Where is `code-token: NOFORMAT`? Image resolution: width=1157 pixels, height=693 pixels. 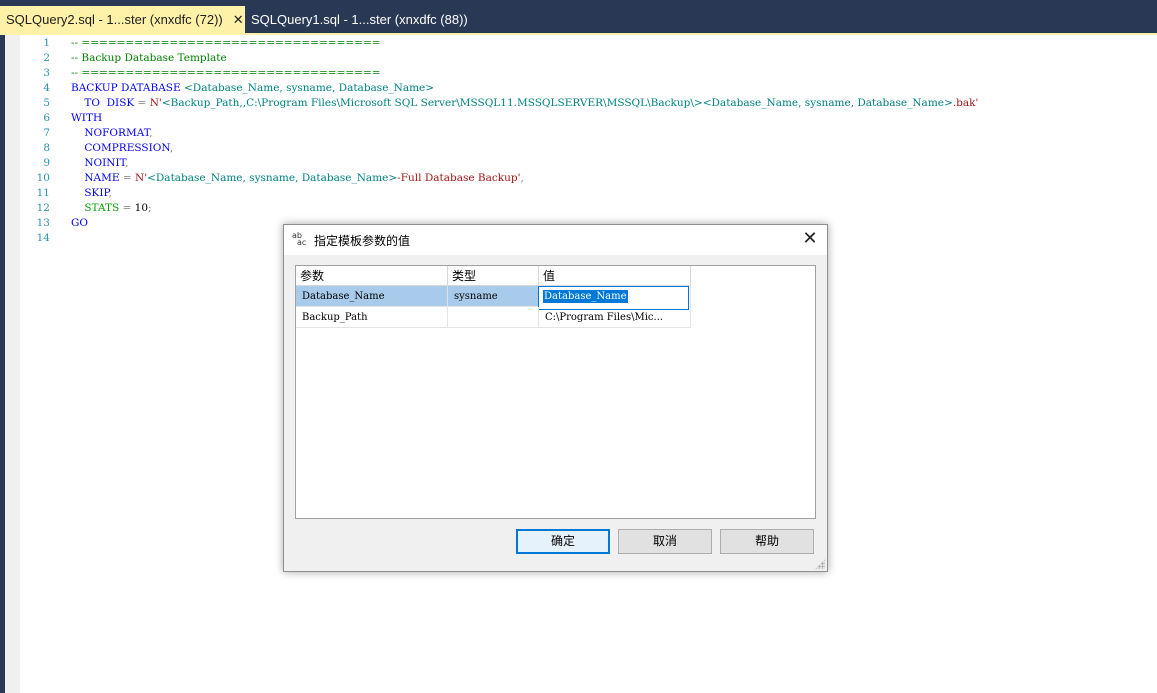
code-token: NOFORMAT is located at coordinates (110, 133).